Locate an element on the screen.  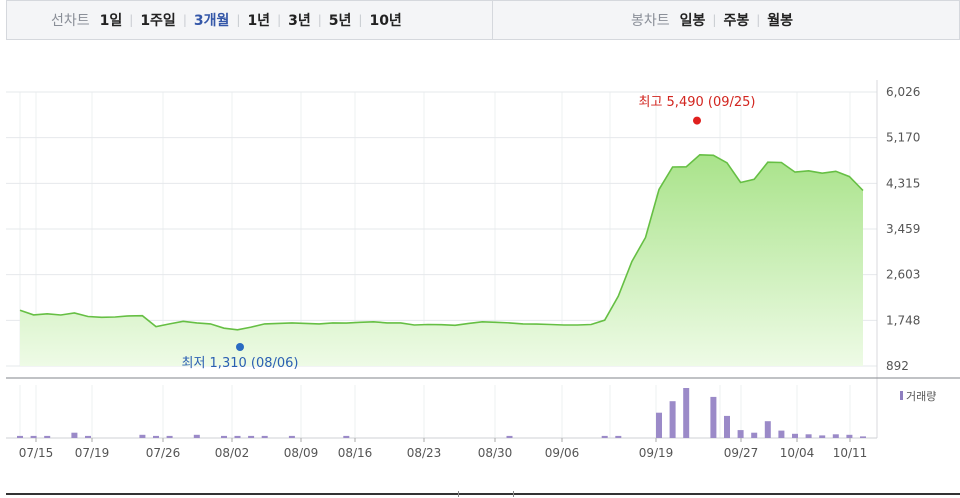
x-tick-label: 10/11 is located at coordinates (850, 453).